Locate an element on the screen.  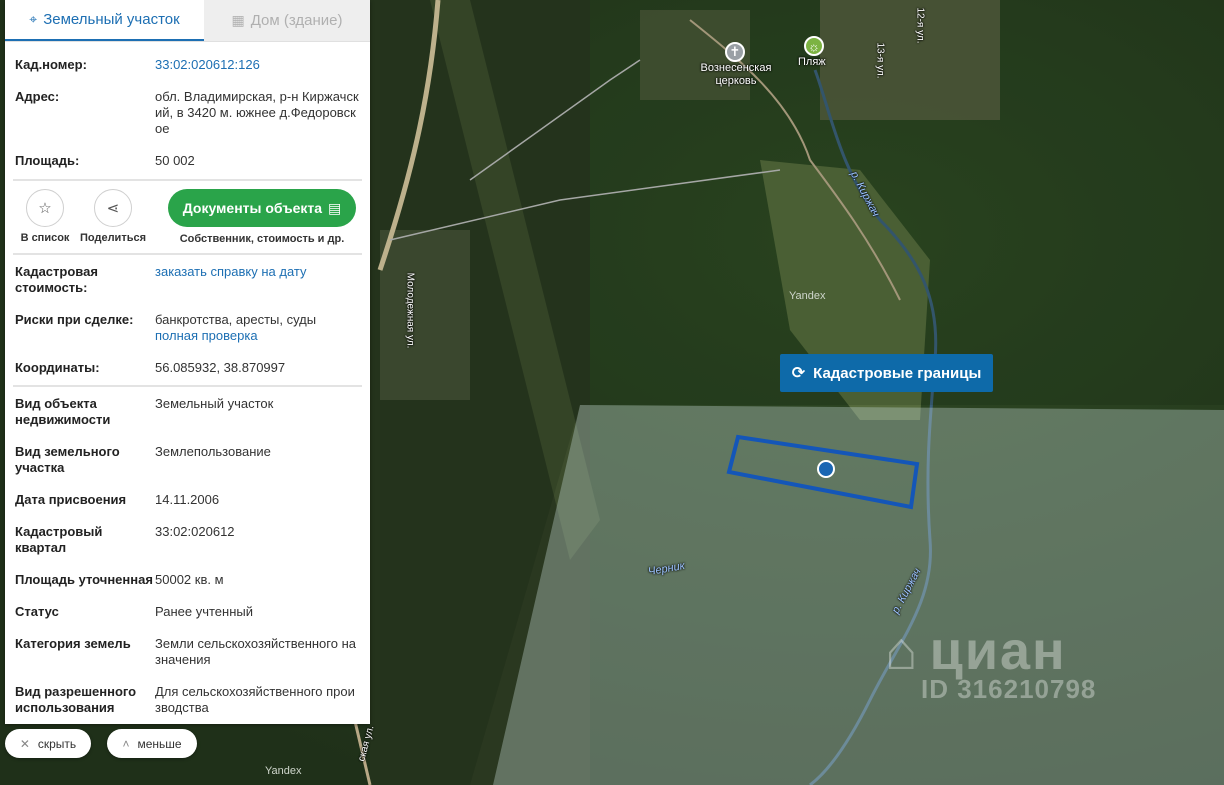
location-pin-icon: ⌖ is located at coordinates (33, 19).